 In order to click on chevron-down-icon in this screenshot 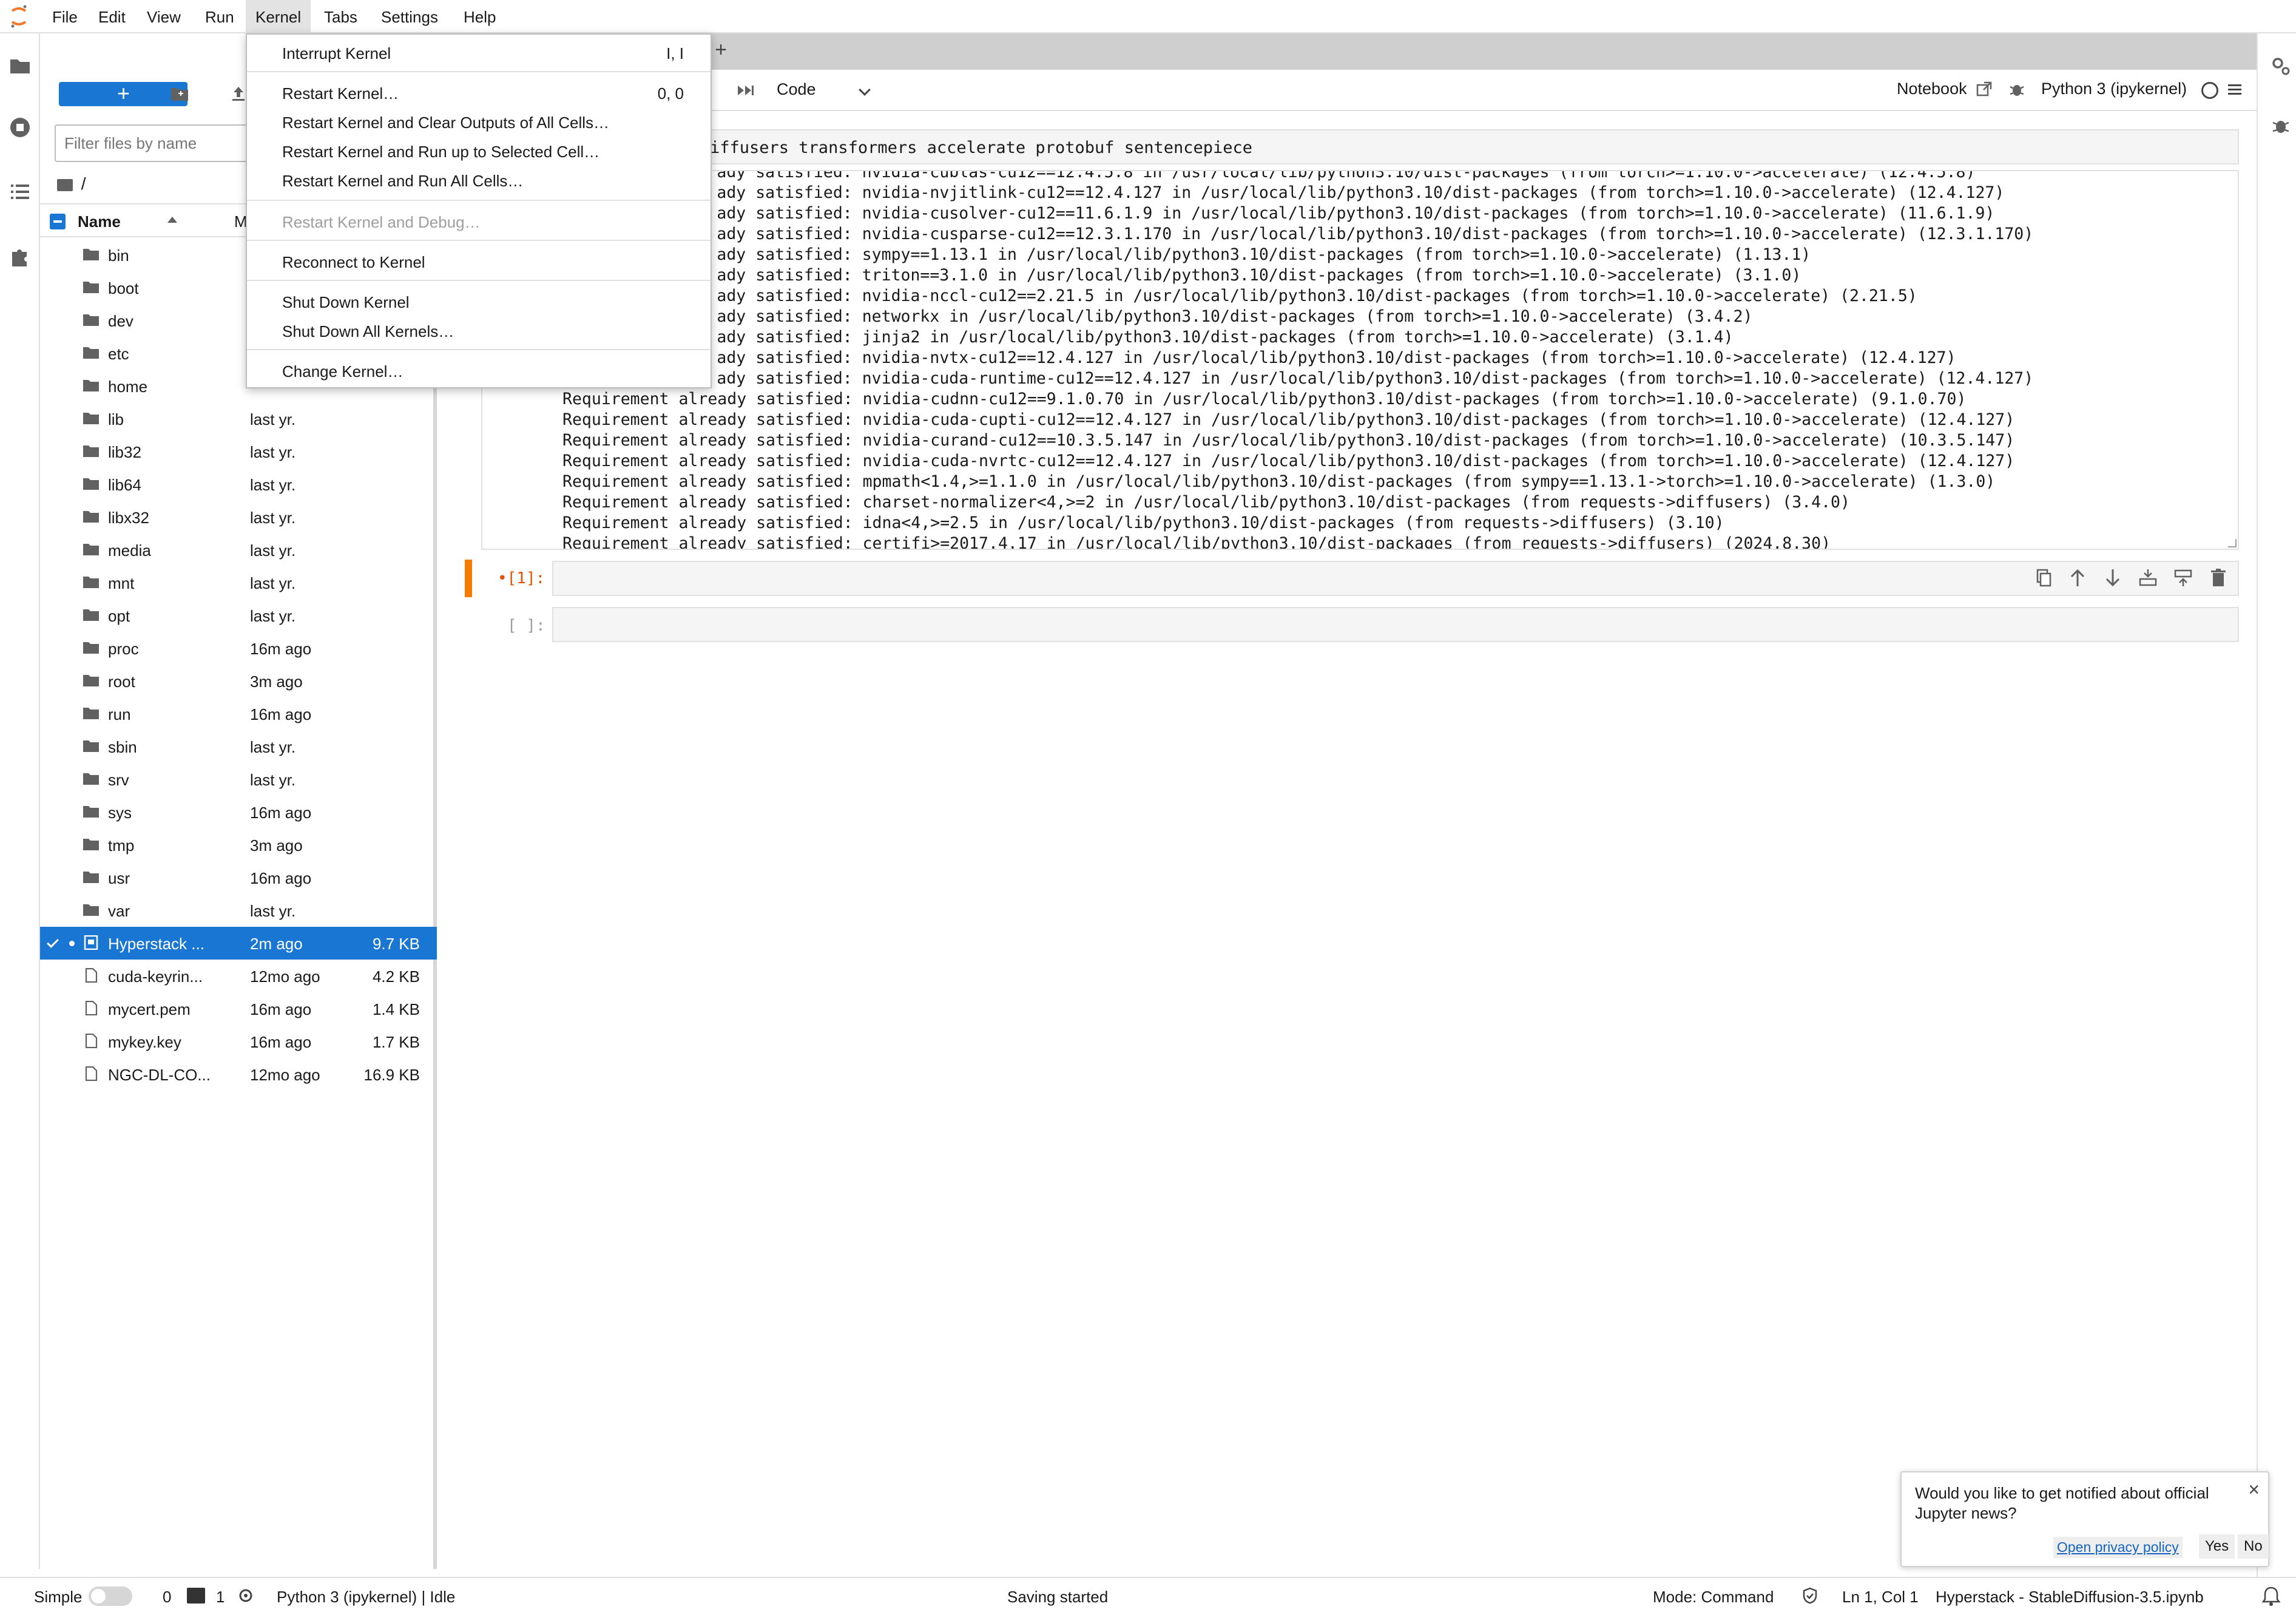, I will do `click(865, 90)`.